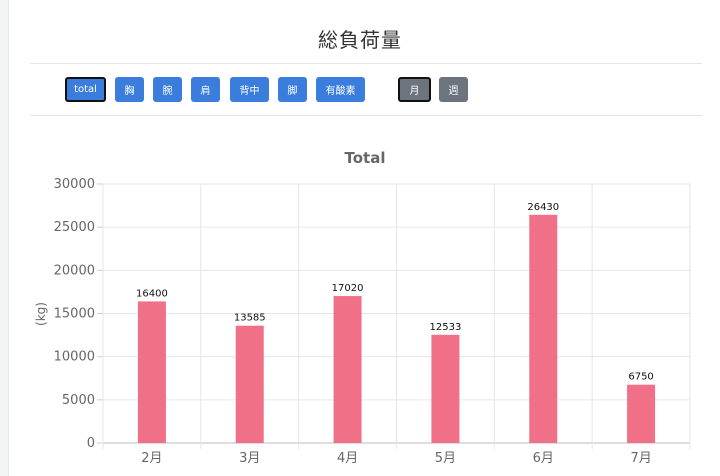 This screenshot has height=476, width=720. Describe the element at coordinates (445, 458) in the screenshot. I see `x-tick-label: 5月` at that location.